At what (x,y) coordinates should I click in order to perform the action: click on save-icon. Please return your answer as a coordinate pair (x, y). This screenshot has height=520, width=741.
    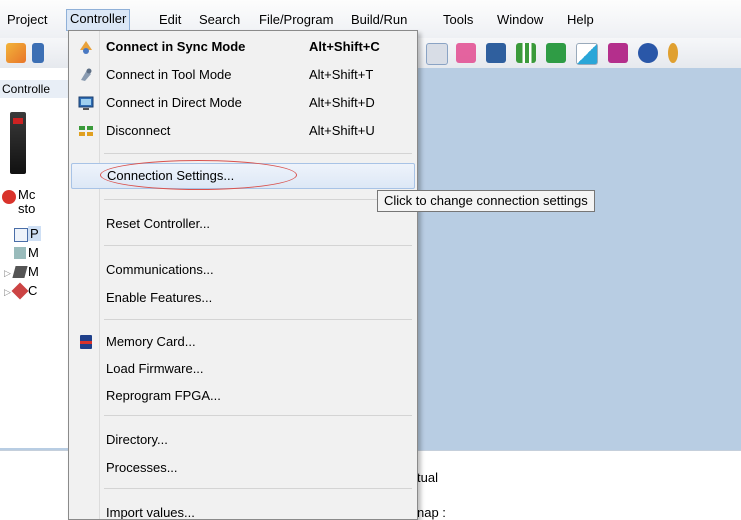
    Looking at the image, I should click on (38, 53).